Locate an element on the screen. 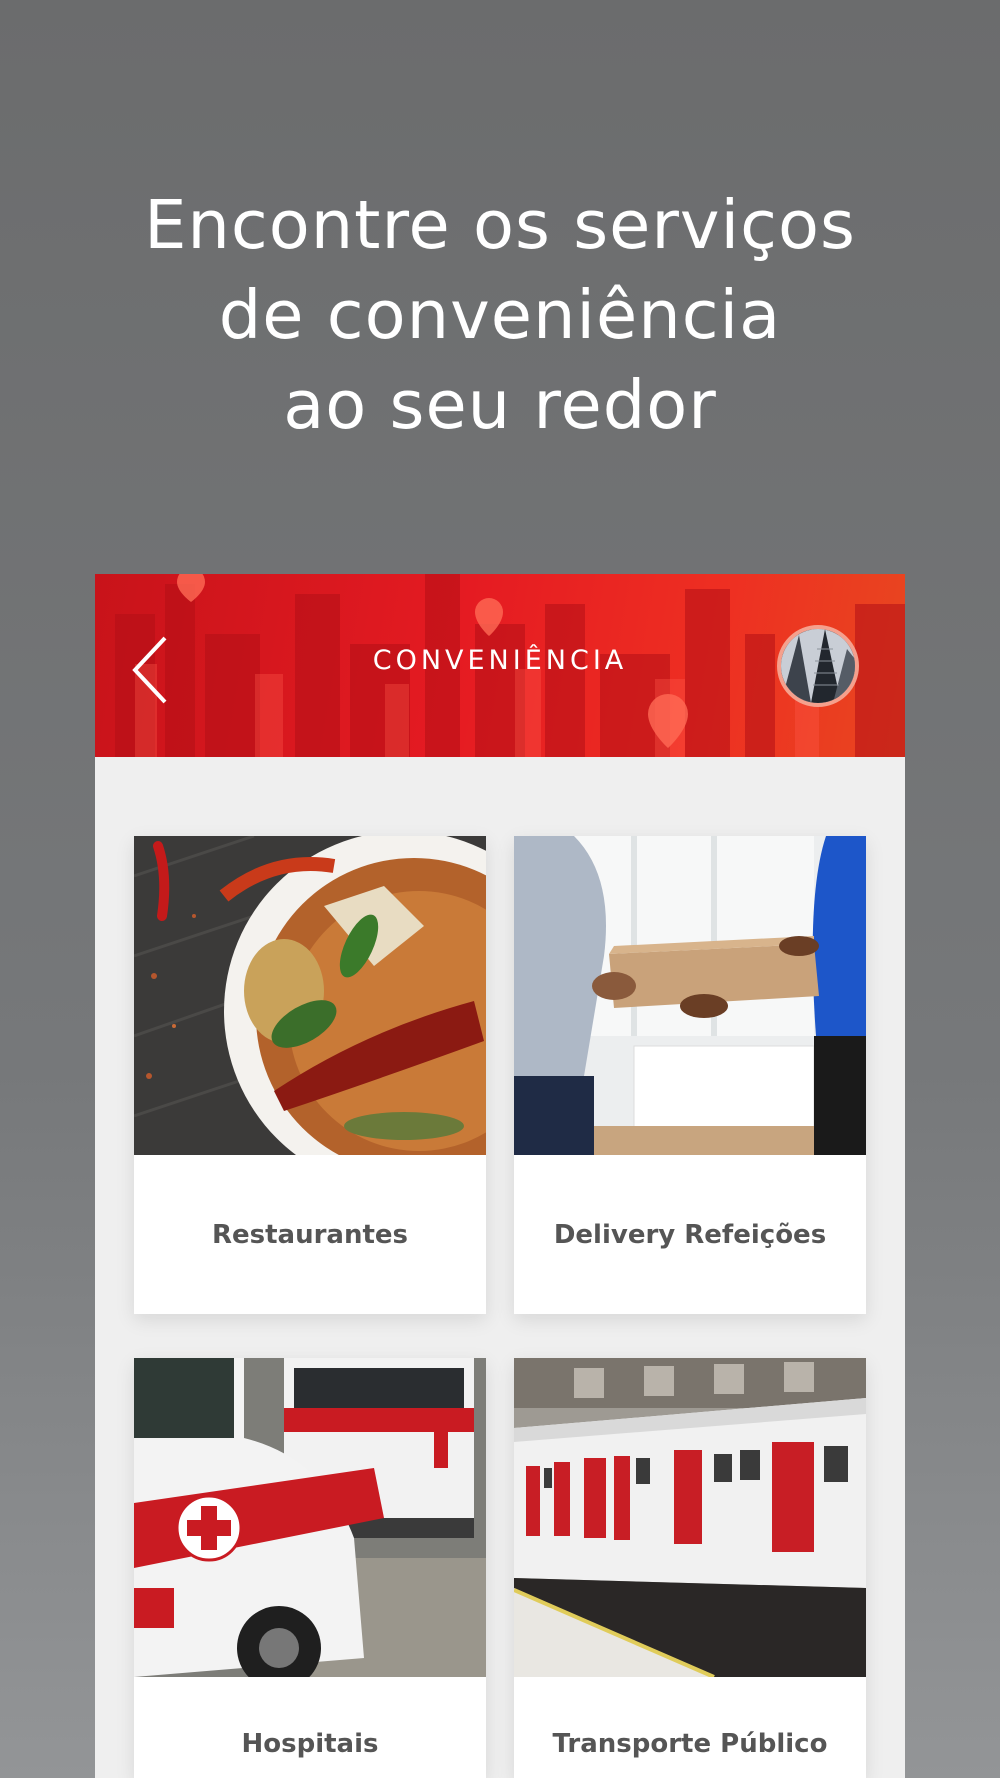 This screenshot has height=1778, width=1000. metro-train-photo is located at coordinates (690, 1517).